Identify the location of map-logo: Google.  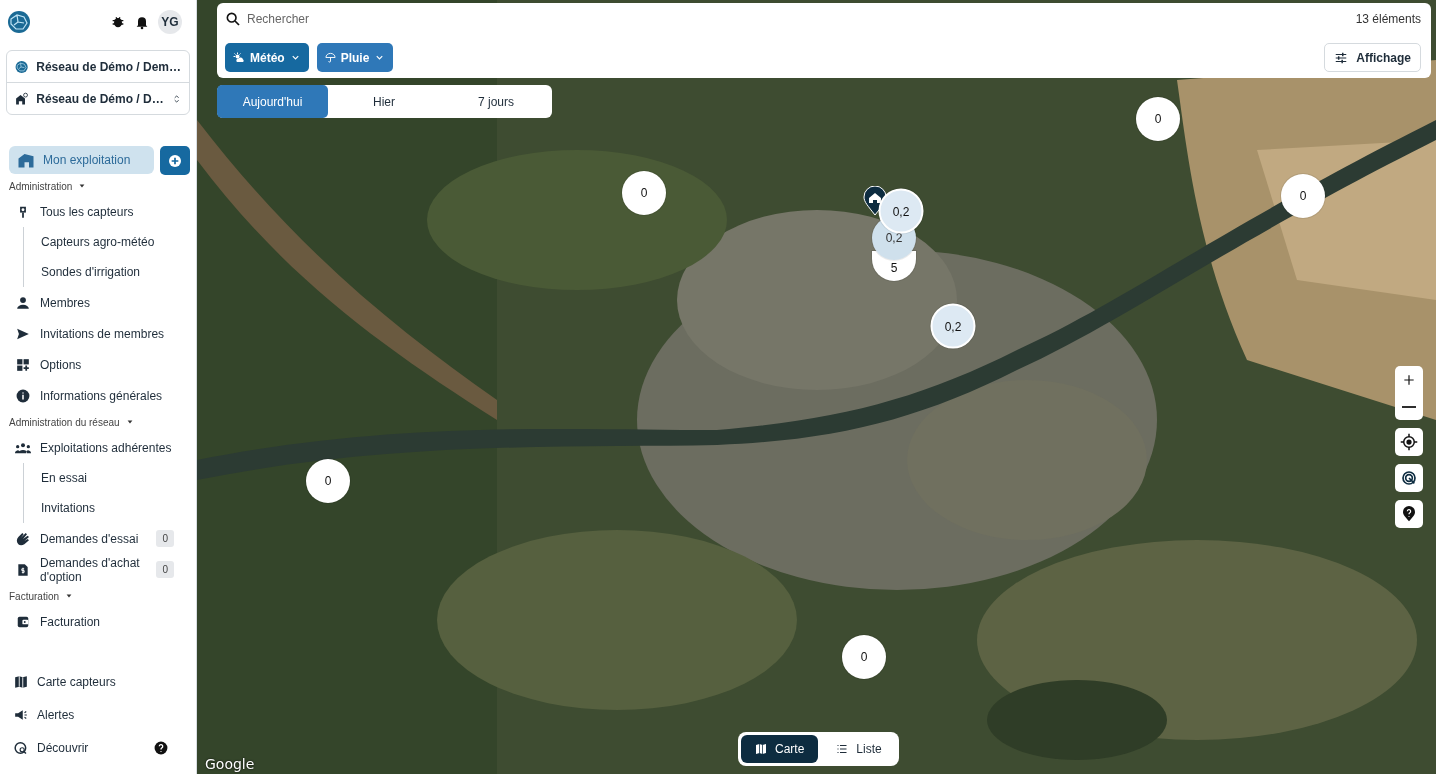
(230, 764).